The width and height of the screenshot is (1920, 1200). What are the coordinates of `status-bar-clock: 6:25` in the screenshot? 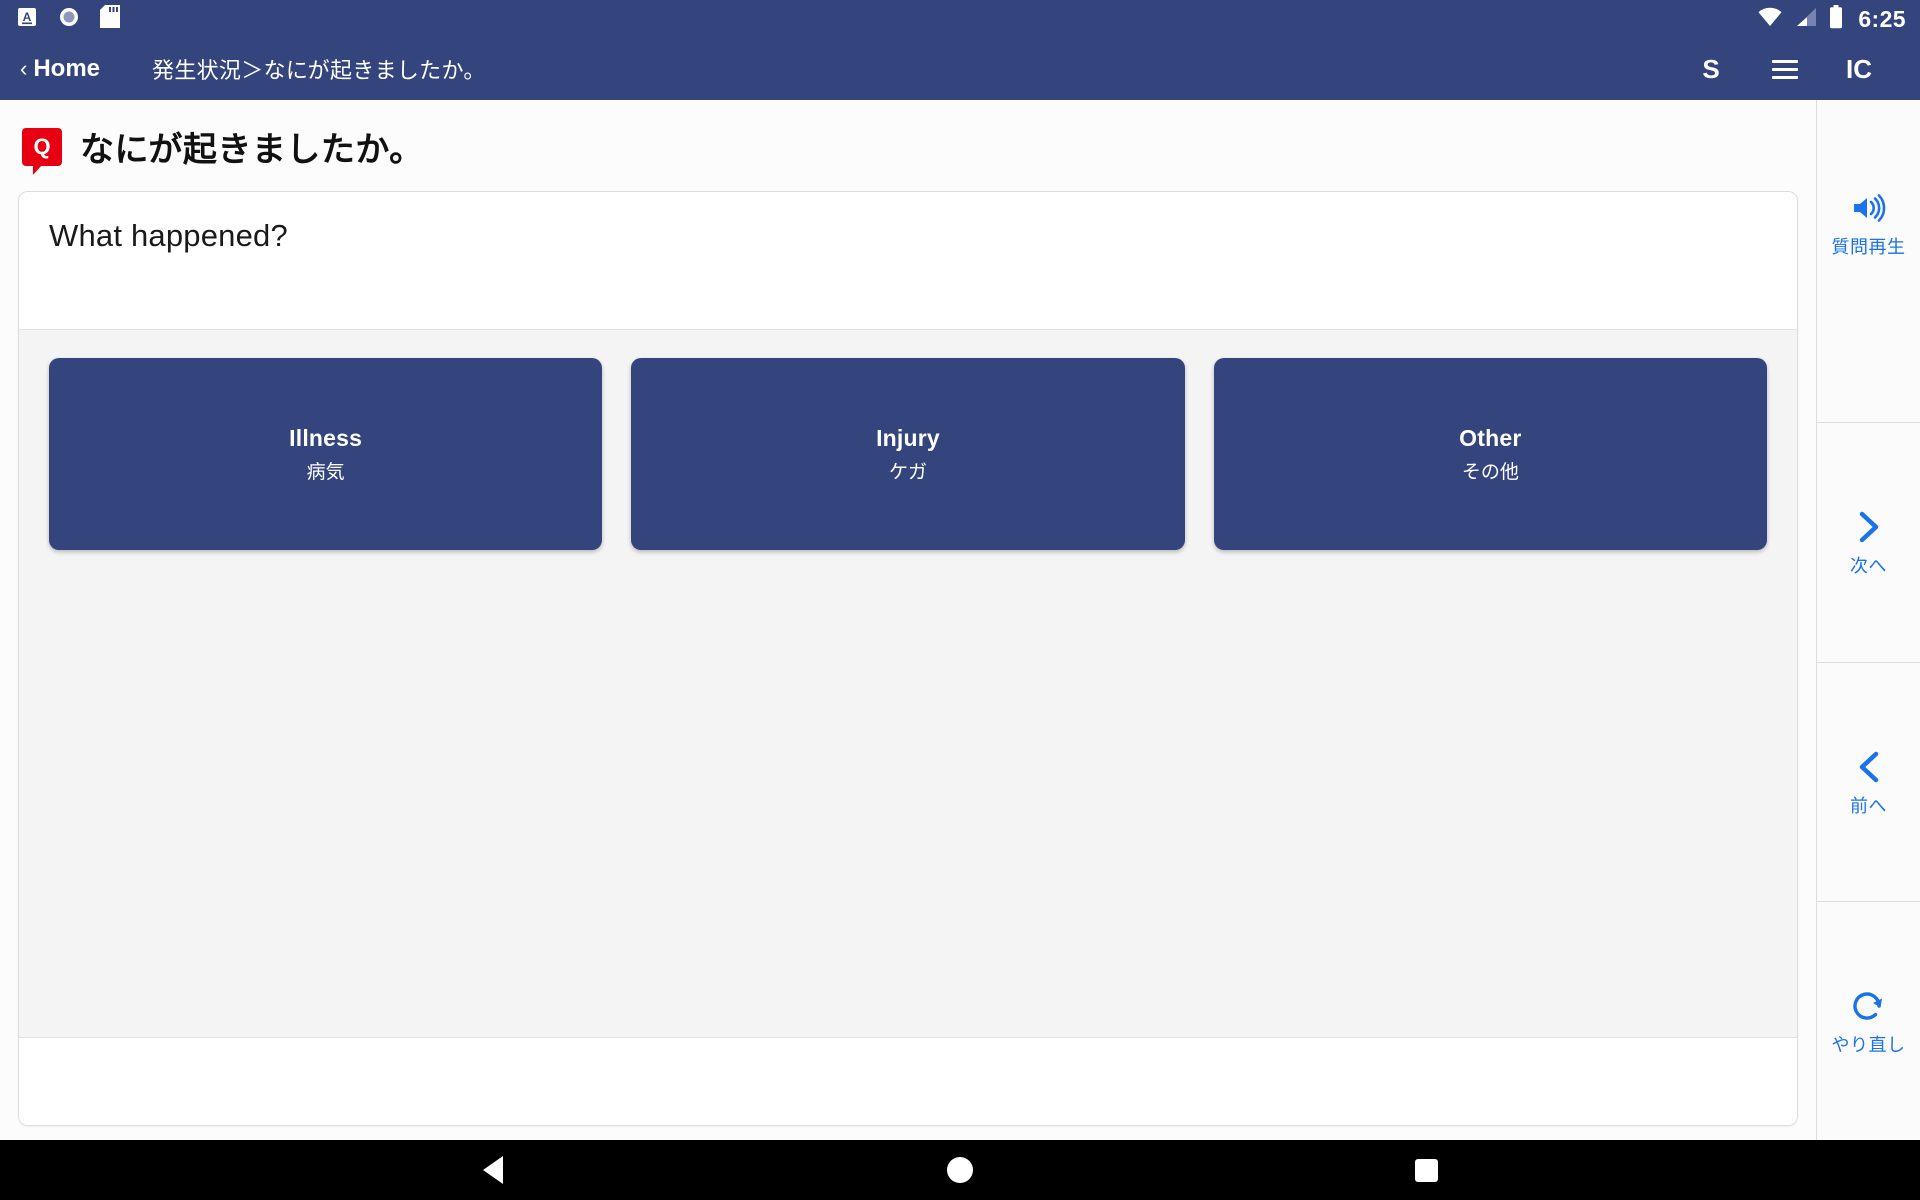 It's located at (1882, 18).